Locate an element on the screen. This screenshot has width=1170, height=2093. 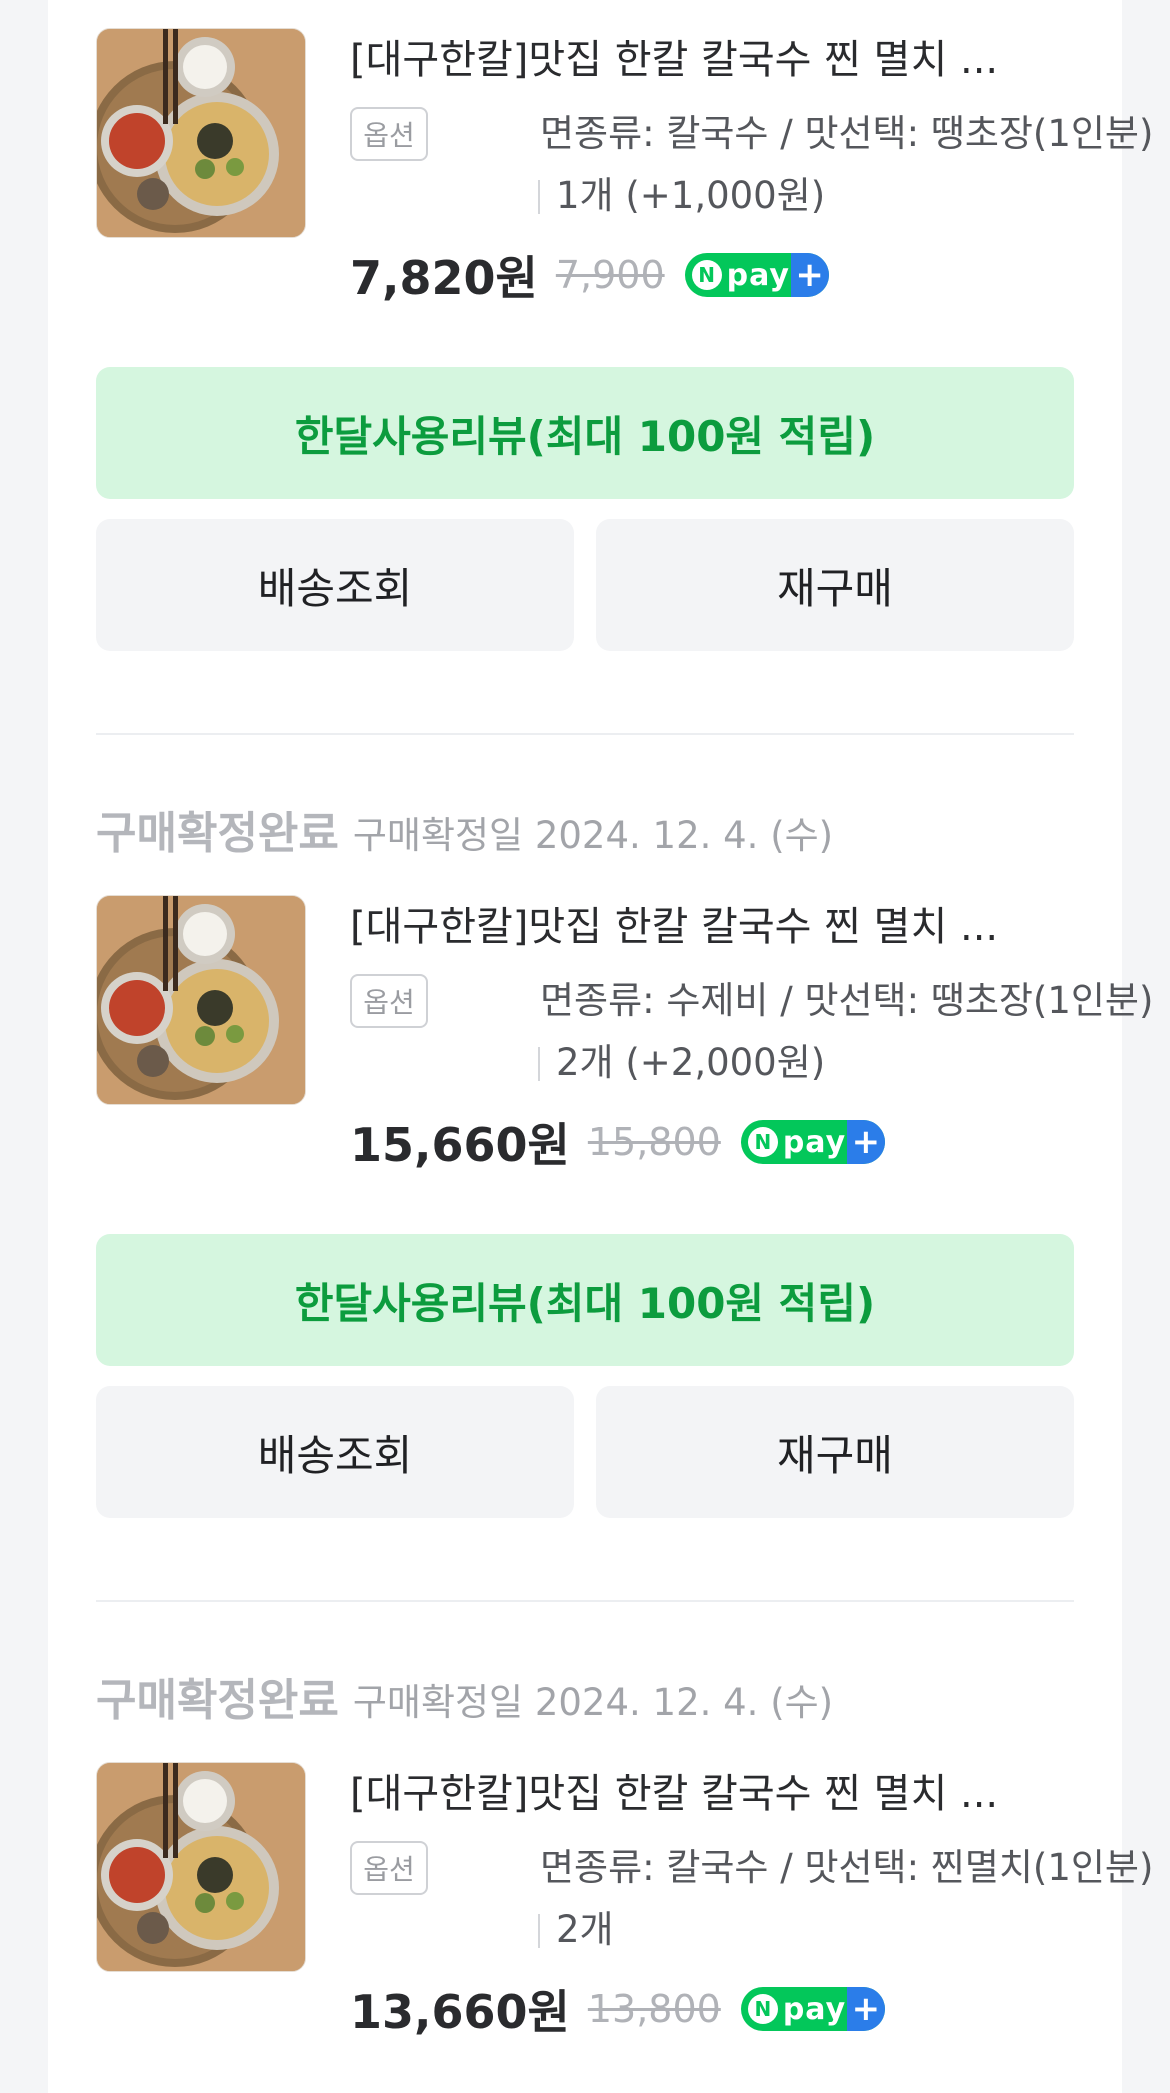
sale-price: 13,660원 is located at coordinates (460, 2012).